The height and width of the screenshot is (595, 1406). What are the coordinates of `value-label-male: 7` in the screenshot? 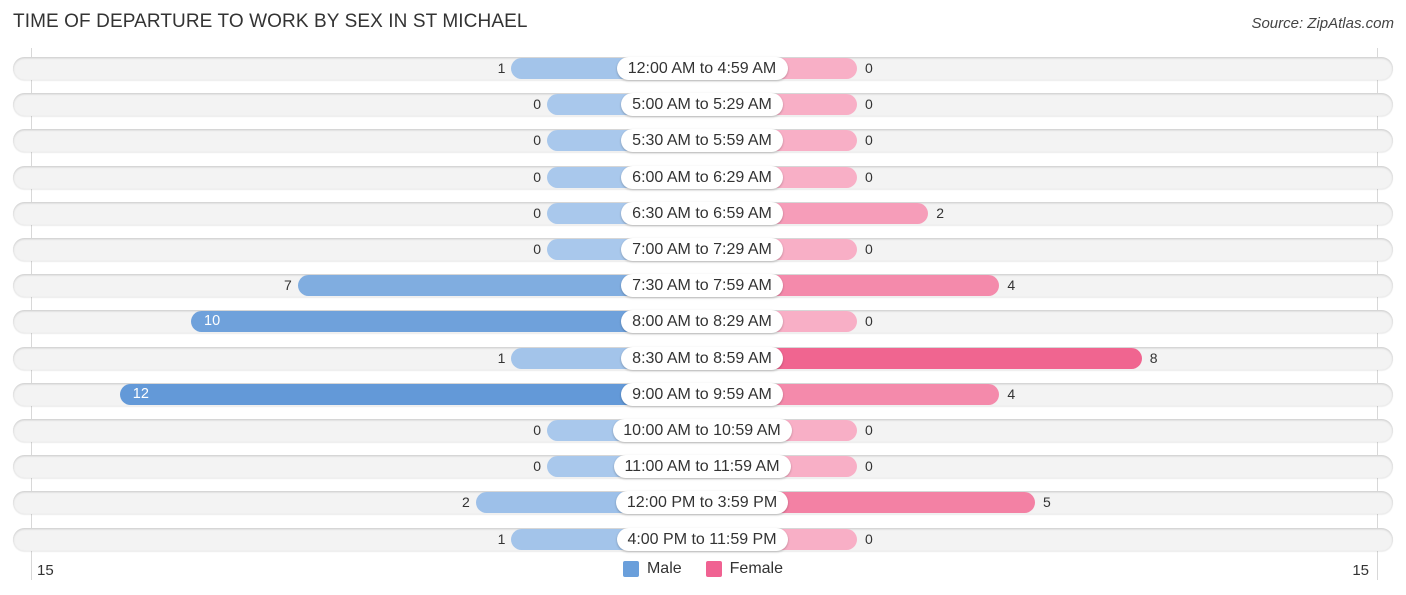 It's located at (288, 285).